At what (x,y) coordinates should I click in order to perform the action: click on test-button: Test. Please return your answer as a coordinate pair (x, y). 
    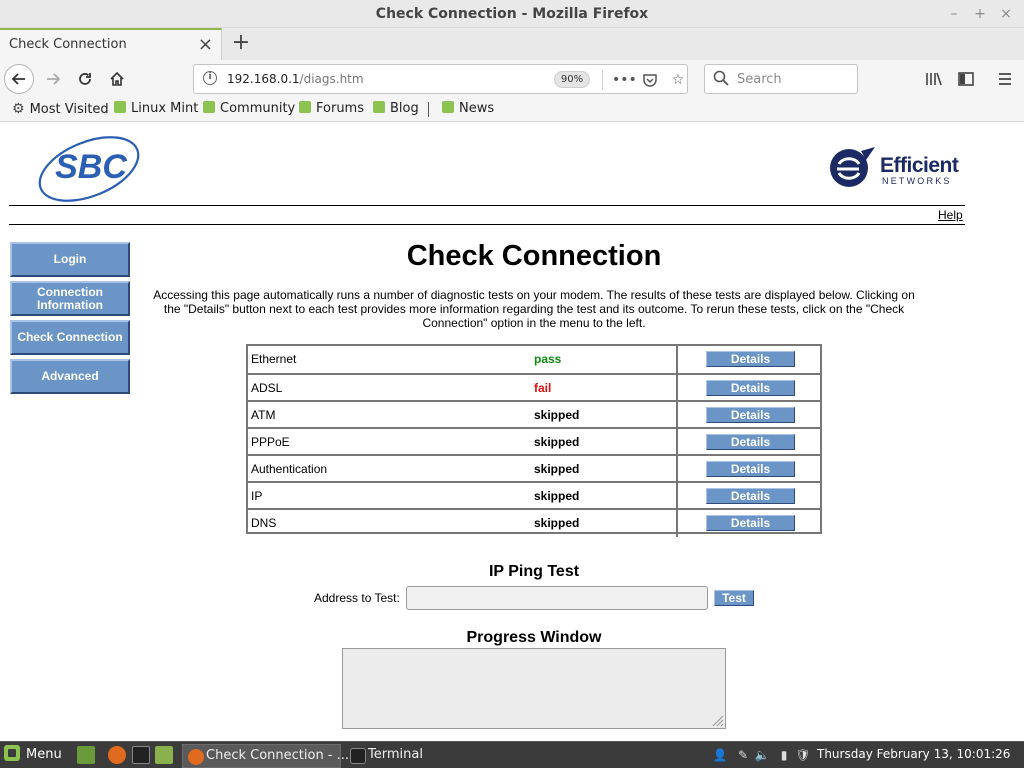
    Looking at the image, I should click on (734, 598).